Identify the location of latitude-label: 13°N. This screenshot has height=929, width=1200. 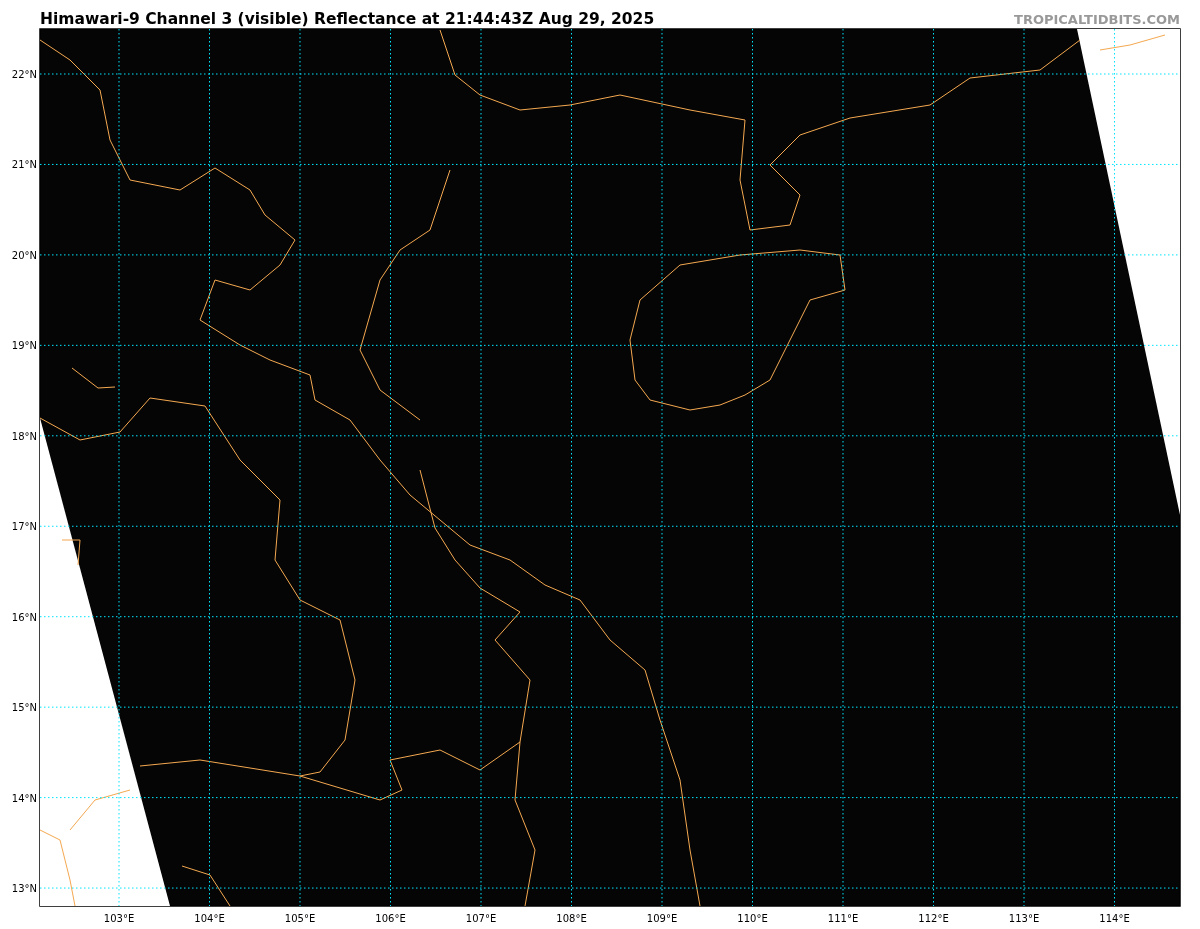
(24, 888).